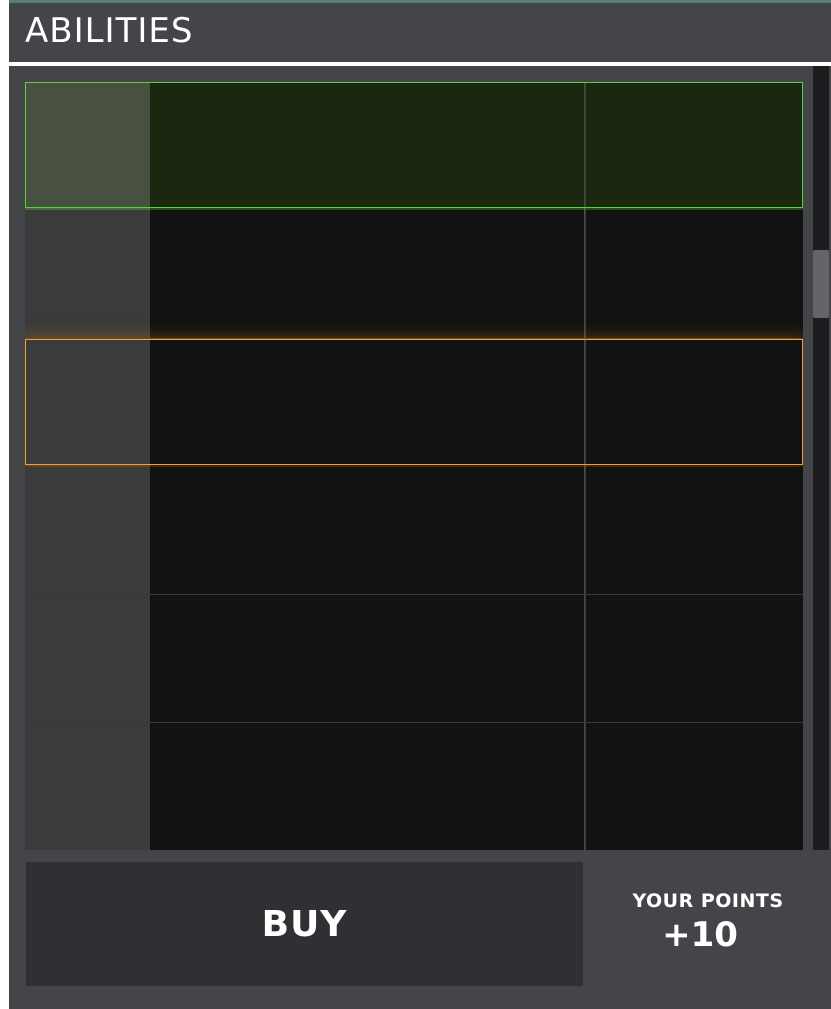  I want to click on scrollbar-thumb, so click(821, 284).